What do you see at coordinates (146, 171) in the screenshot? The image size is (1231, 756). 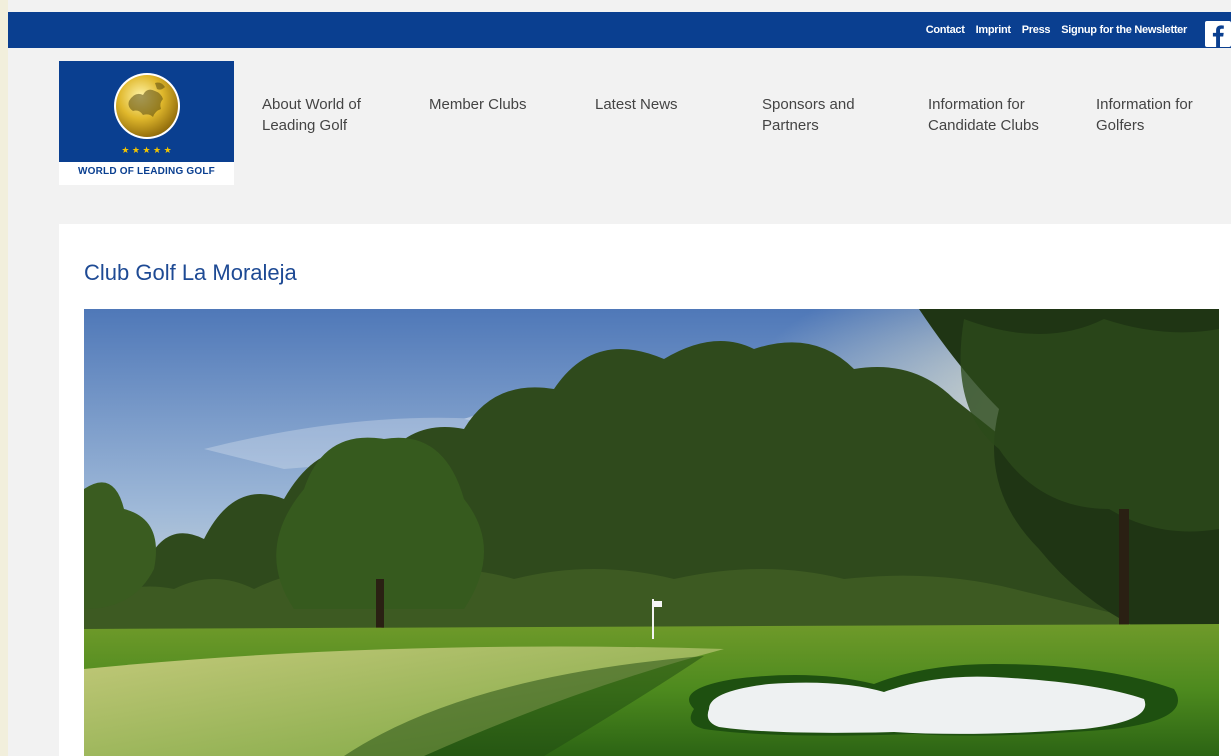 I see `logo-text: WORLD OF LEADING GOLF` at bounding box center [146, 171].